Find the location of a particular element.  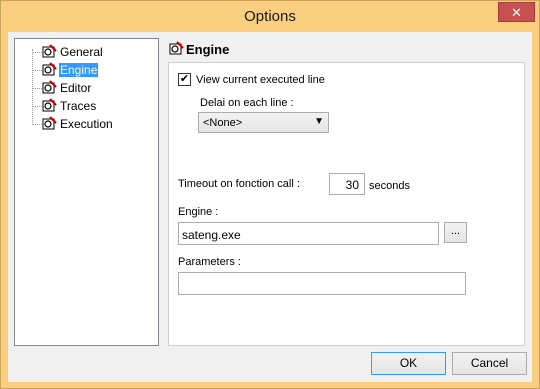

tree-label-general: General is located at coordinates (81, 52).